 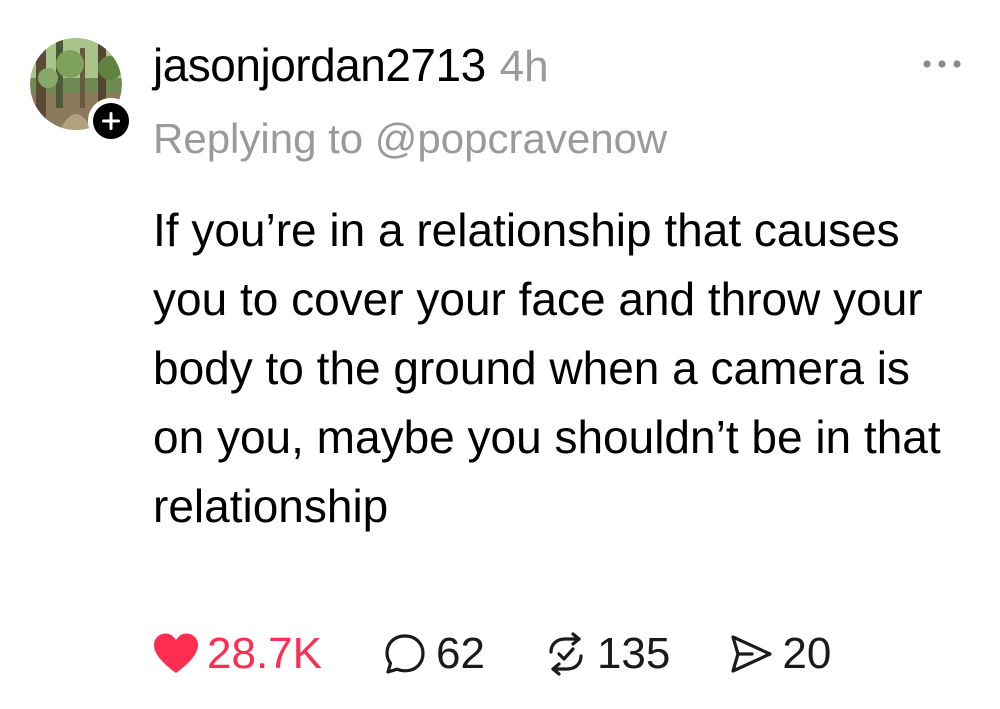 I want to click on like-button: 28.7K, so click(x=237, y=654).